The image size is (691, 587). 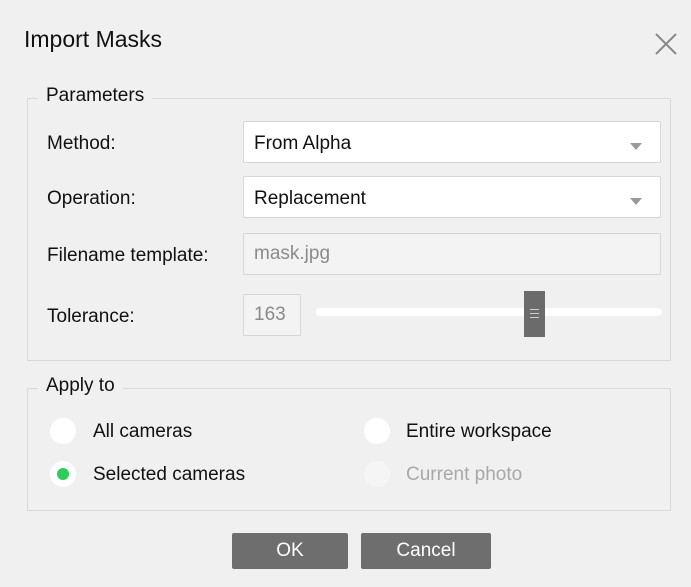 I want to click on radio-entire-workspace, so click(x=377, y=431).